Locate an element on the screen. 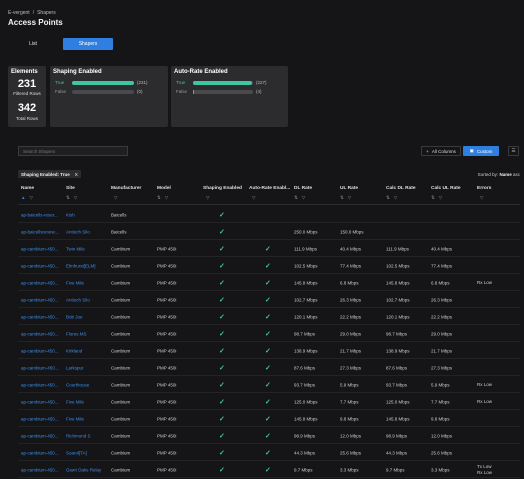 The height and width of the screenshot is (479, 524). sort-indicator: Sorted by: Name asc is located at coordinates (499, 174).